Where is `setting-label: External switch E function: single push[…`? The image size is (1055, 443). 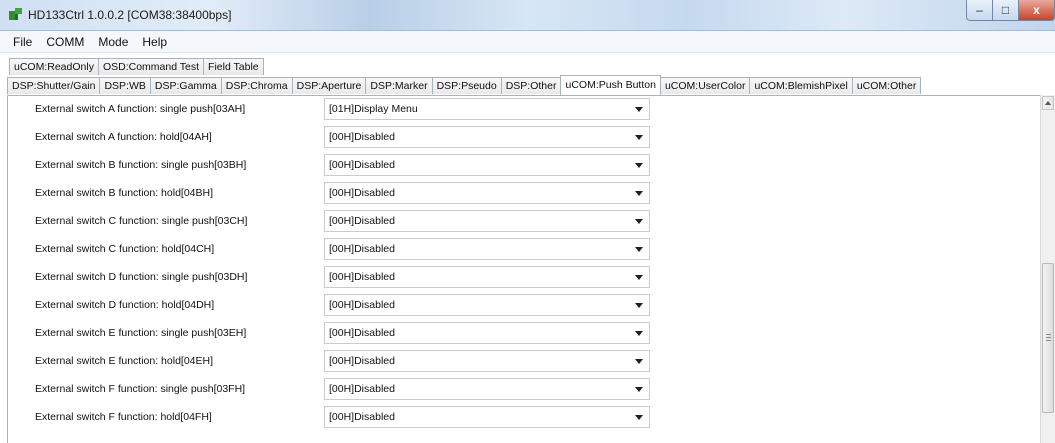 setting-label: External switch E function: single push[… is located at coordinates (141, 333).